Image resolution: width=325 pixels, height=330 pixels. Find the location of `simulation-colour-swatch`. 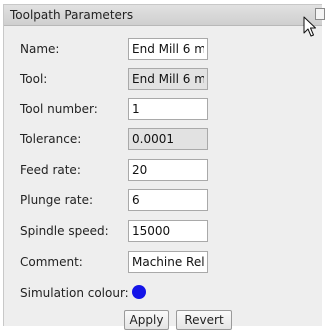

simulation-colour-swatch is located at coordinates (139, 292).